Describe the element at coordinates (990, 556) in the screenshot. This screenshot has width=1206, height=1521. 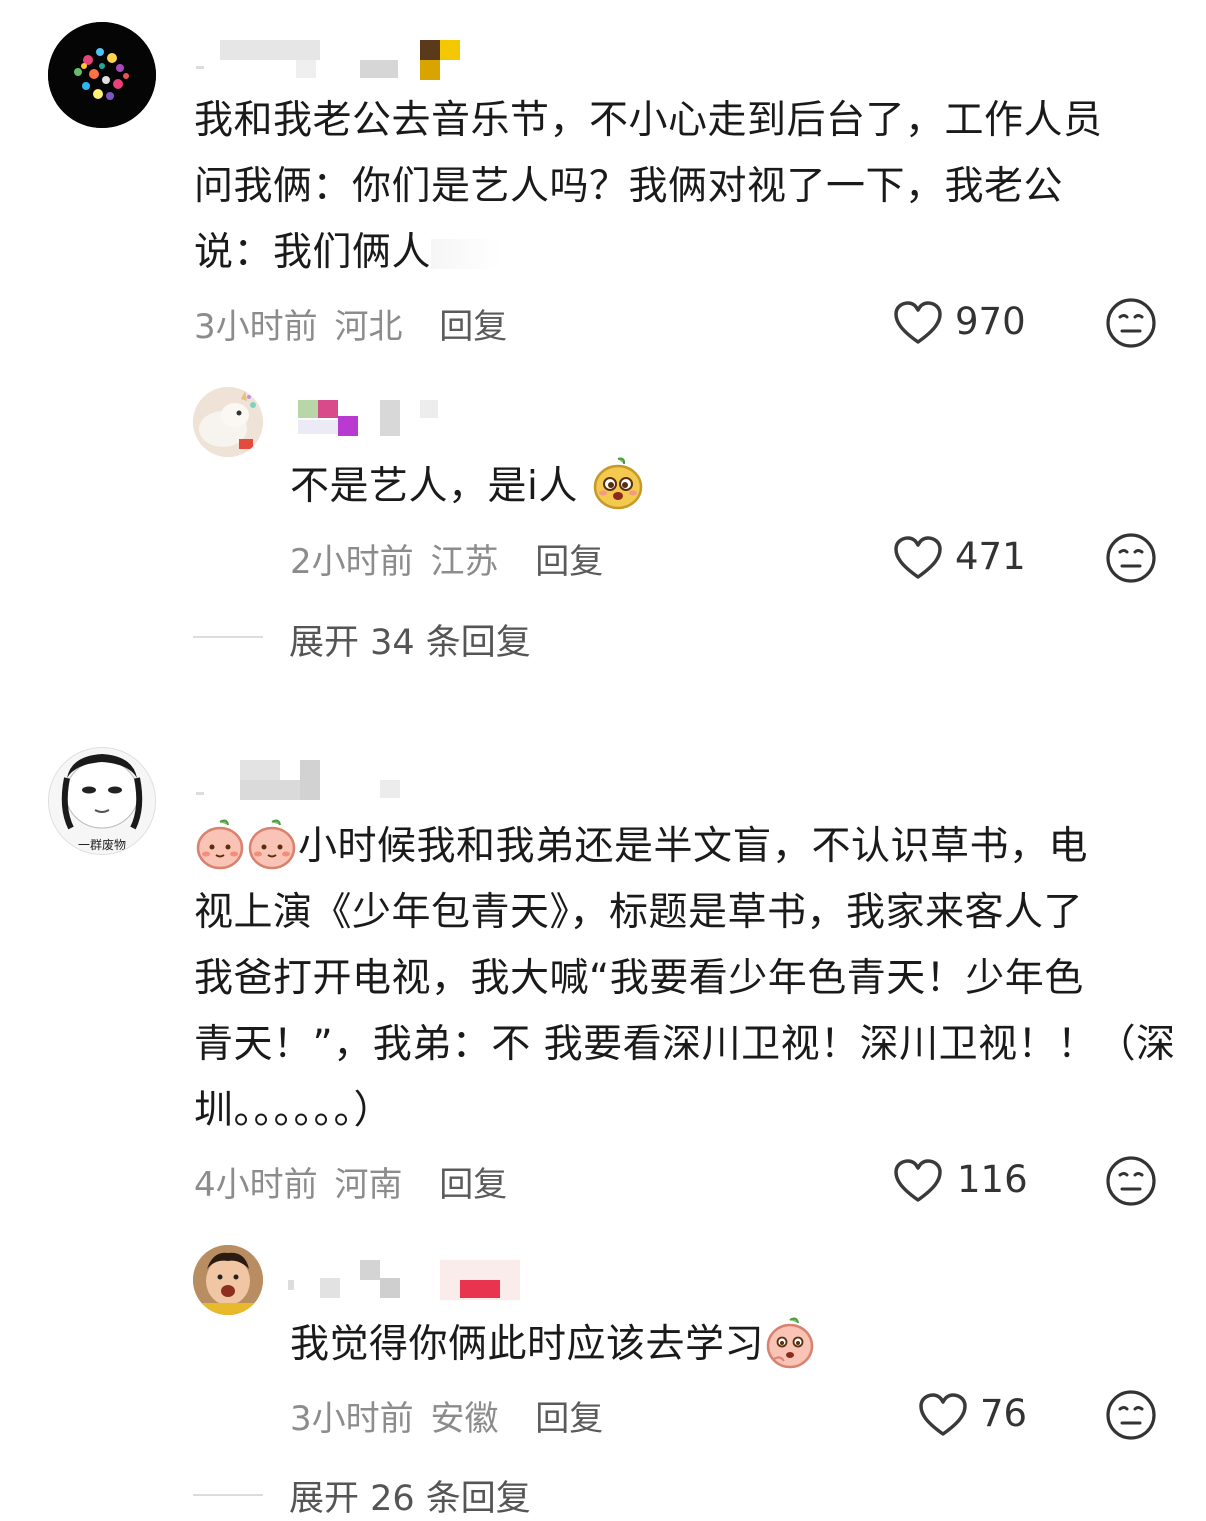
I see `like-count: 471` at that location.